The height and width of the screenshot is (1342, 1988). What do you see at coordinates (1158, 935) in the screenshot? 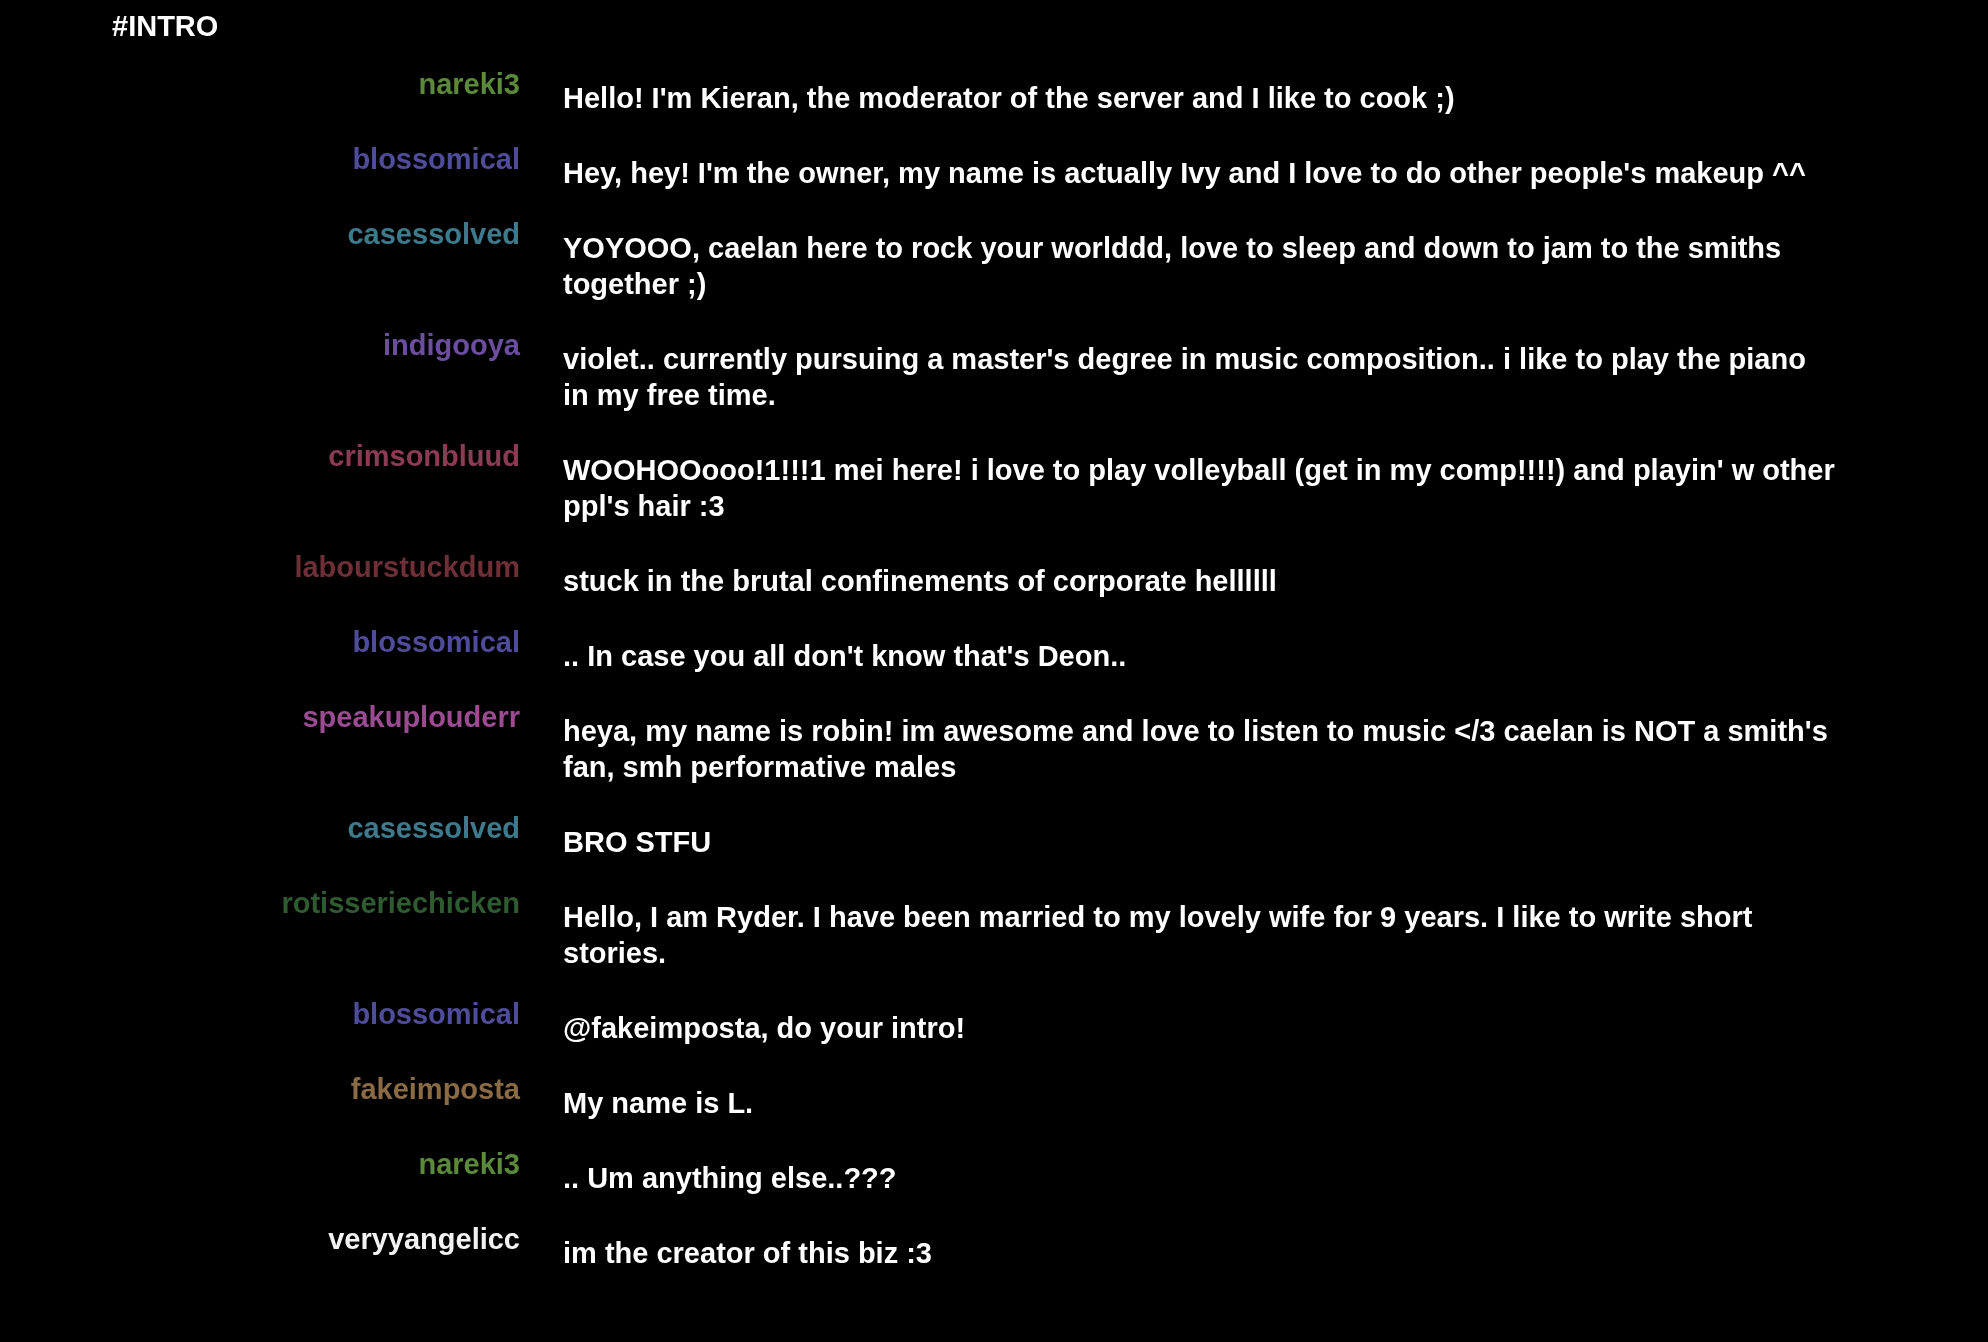
I see `message-text: Hello, I am Ryder. I have been married to my lovely wife for 9 years. I like to write short stories.` at bounding box center [1158, 935].